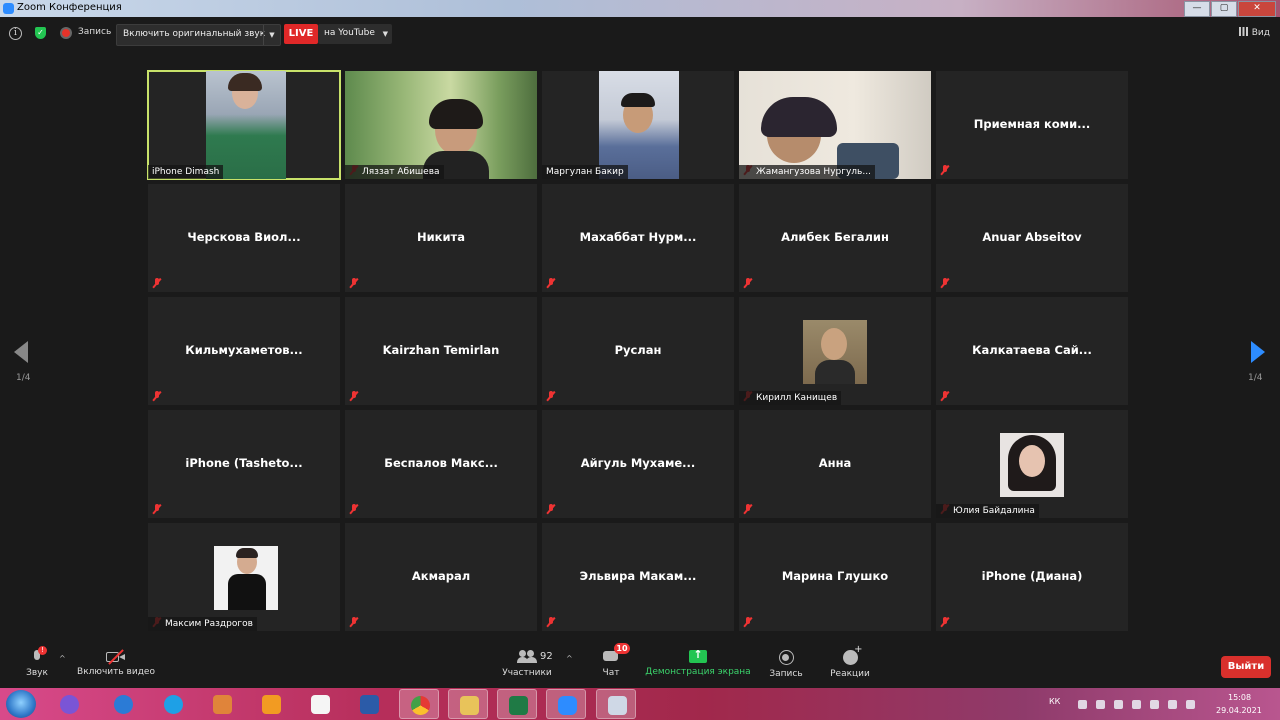 The height and width of the screenshot is (720, 1280). What do you see at coordinates (37, 662) in the screenshot?
I see `audio-button: ! Звук` at bounding box center [37, 662].